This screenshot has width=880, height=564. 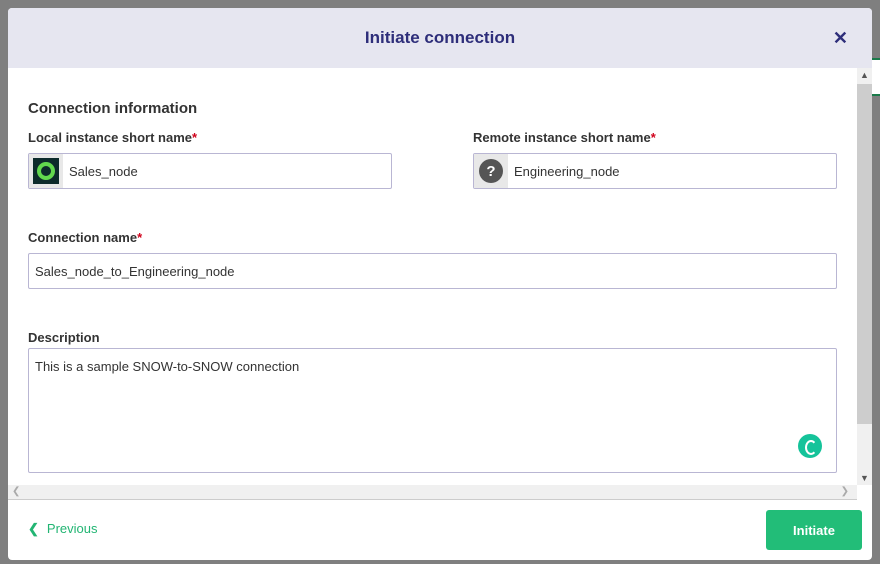 What do you see at coordinates (46, 171) in the screenshot?
I see `servicenow-logo-icon` at bounding box center [46, 171].